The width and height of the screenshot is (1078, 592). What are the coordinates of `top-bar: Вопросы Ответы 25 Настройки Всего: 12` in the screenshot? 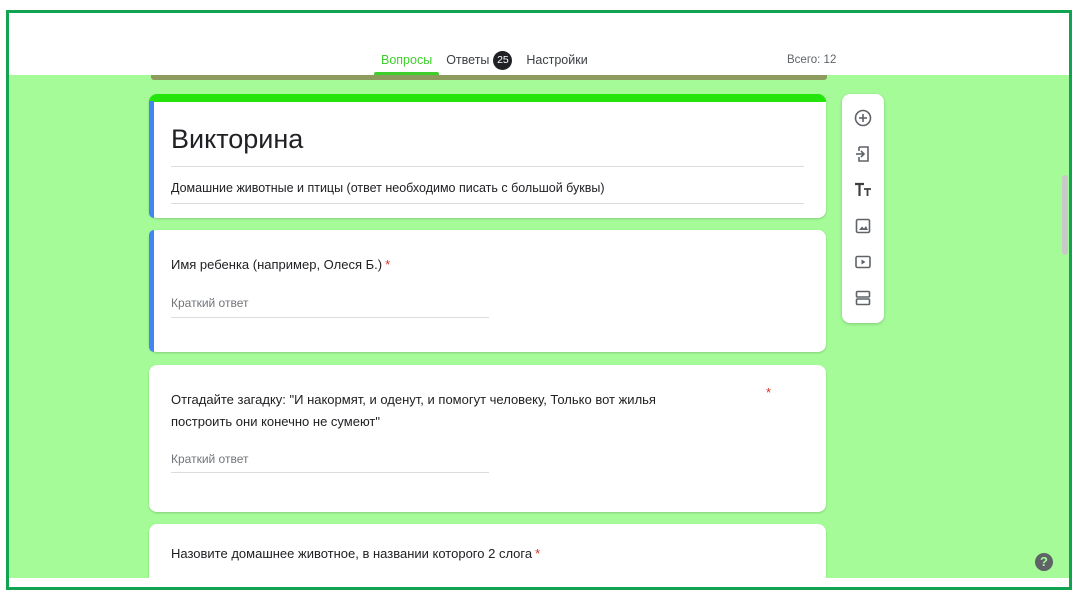 It's located at (539, 44).